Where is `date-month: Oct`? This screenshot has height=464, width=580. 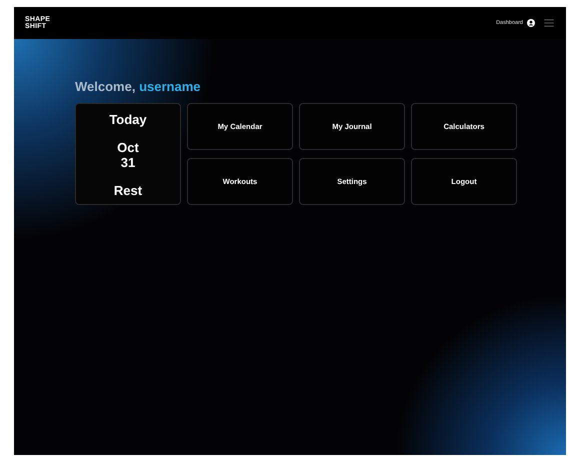
date-month: Oct is located at coordinates (128, 147).